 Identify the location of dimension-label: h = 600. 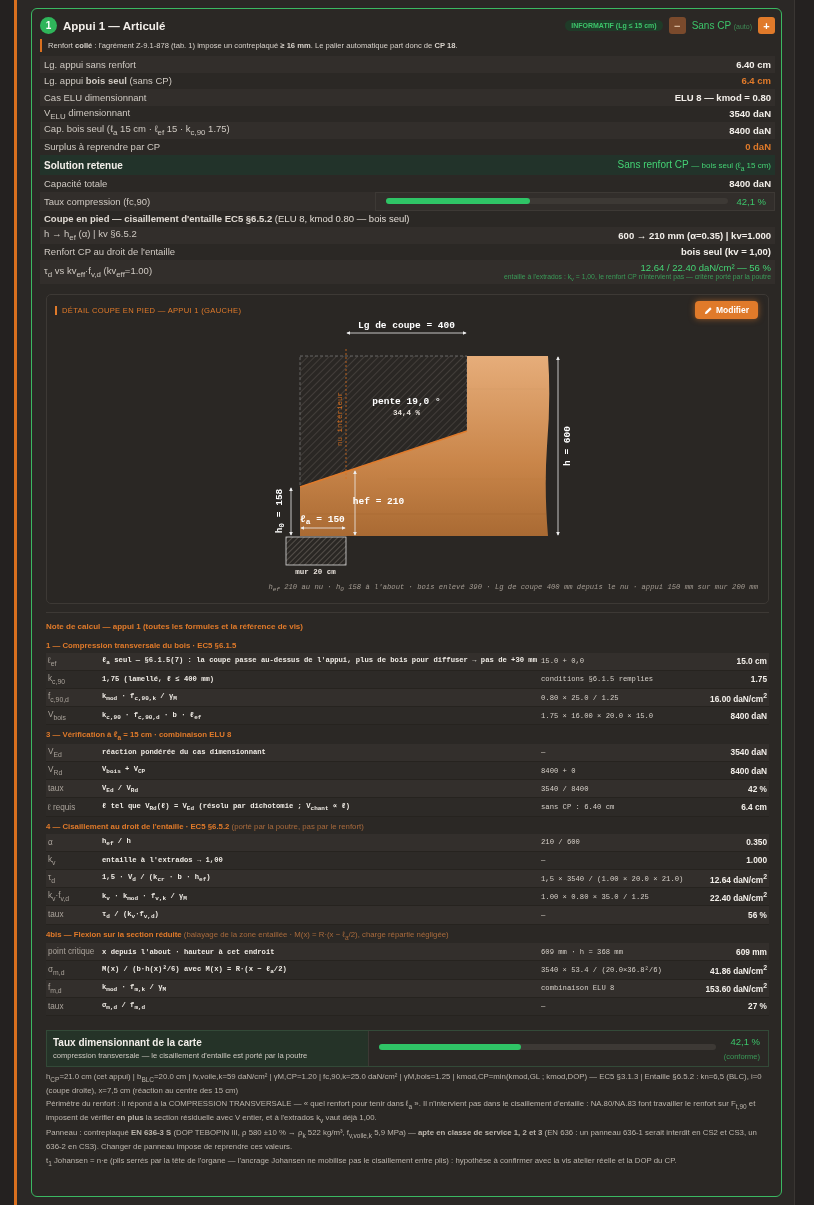
(566, 446).